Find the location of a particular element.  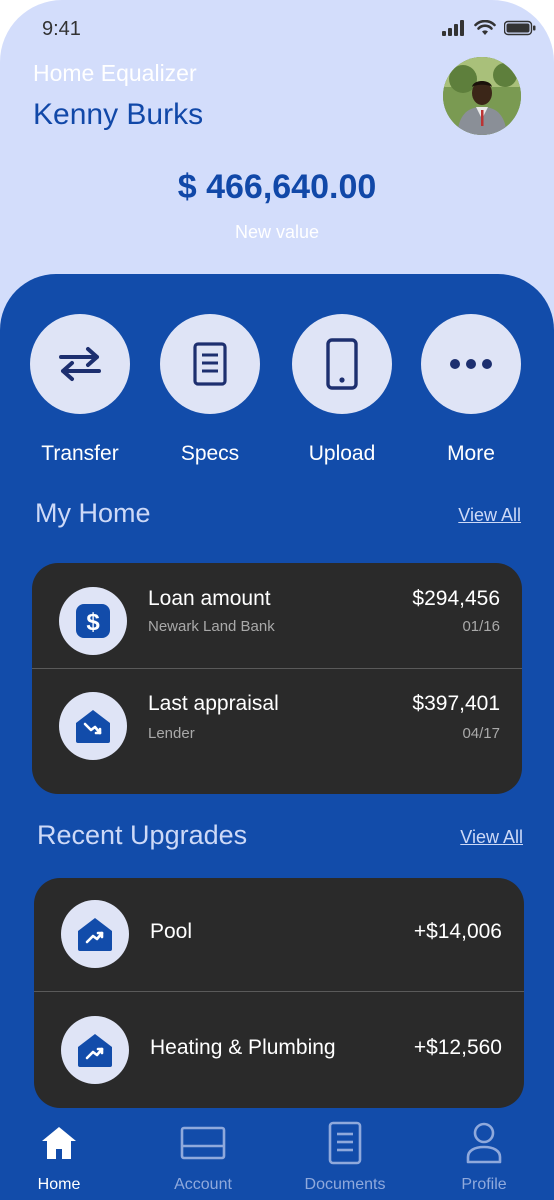

nav-profile-label: Profile is located at coordinates (484, 1184).